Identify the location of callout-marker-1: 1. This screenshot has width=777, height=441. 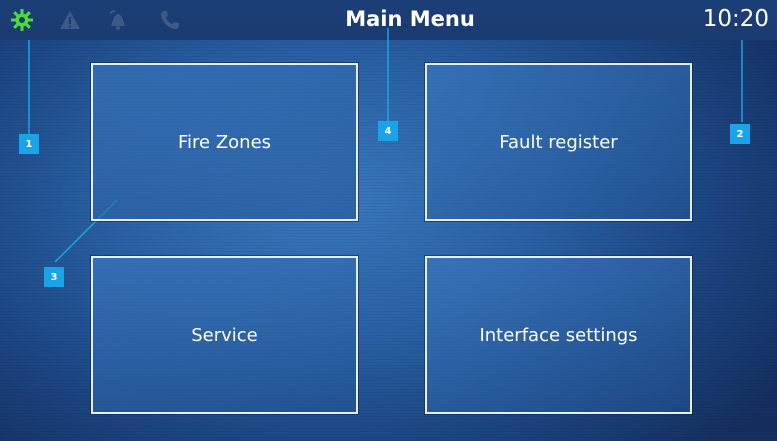
(29, 144).